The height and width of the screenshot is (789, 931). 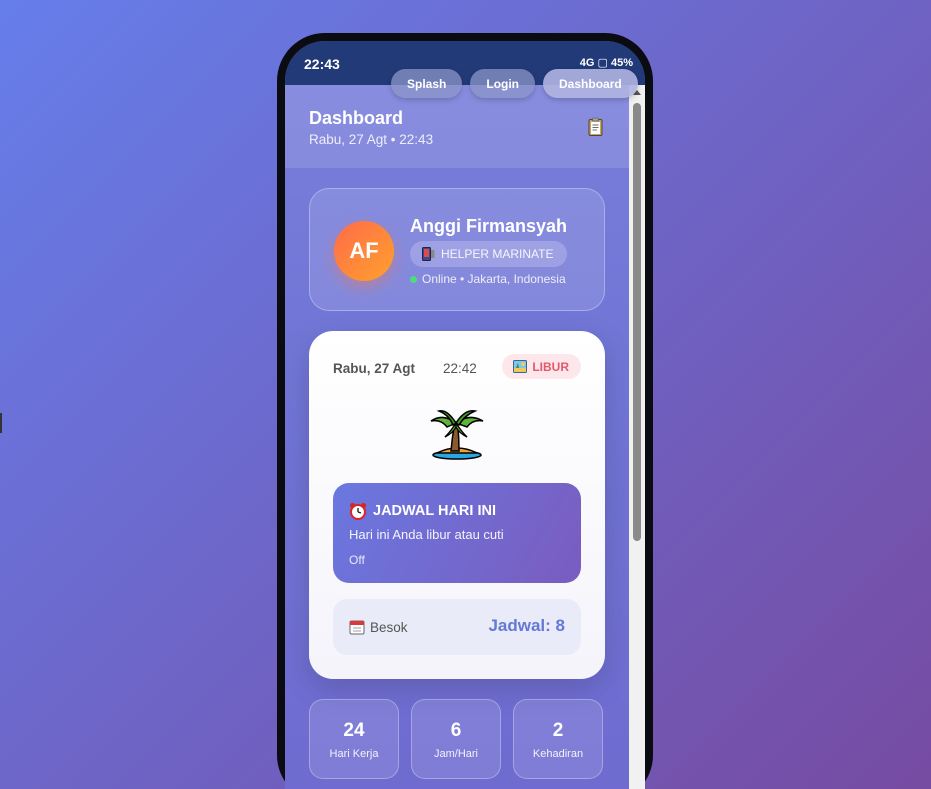 What do you see at coordinates (413, 279) in the screenshot?
I see `online-dot-icon` at bounding box center [413, 279].